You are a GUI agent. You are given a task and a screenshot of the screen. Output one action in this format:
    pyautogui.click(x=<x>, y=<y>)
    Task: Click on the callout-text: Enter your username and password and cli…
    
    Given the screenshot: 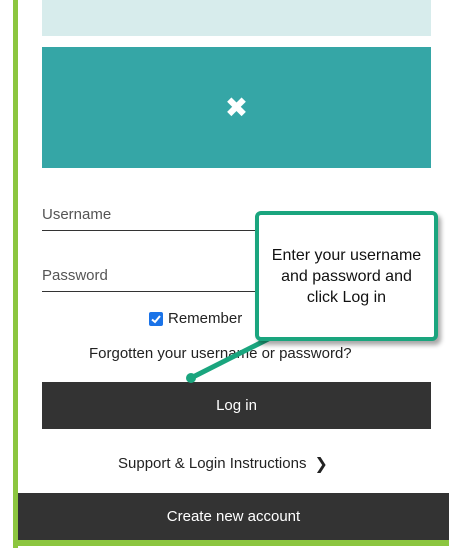 What is the action you would take?
    pyautogui.click(x=346, y=276)
    